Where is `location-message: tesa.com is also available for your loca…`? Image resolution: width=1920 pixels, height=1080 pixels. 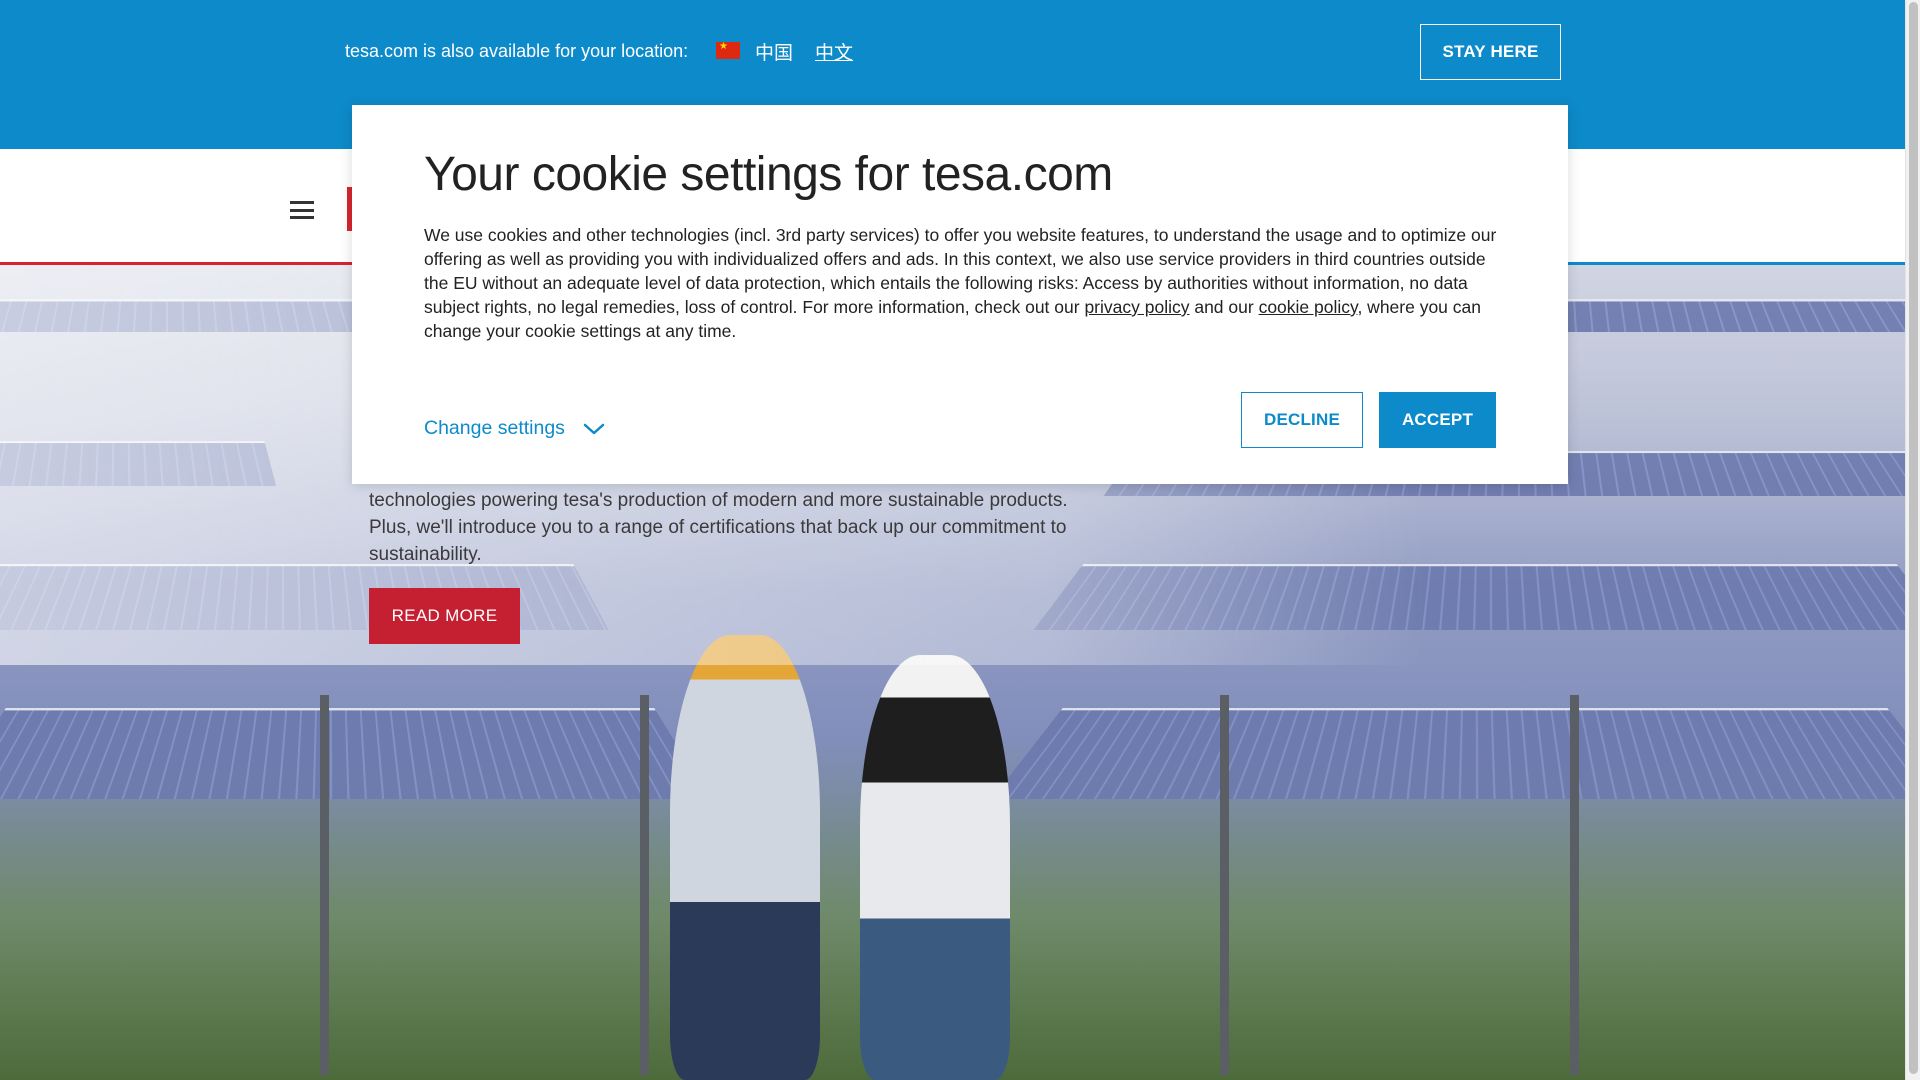 location-message: tesa.com is also available for your loca… is located at coordinates (517, 51).